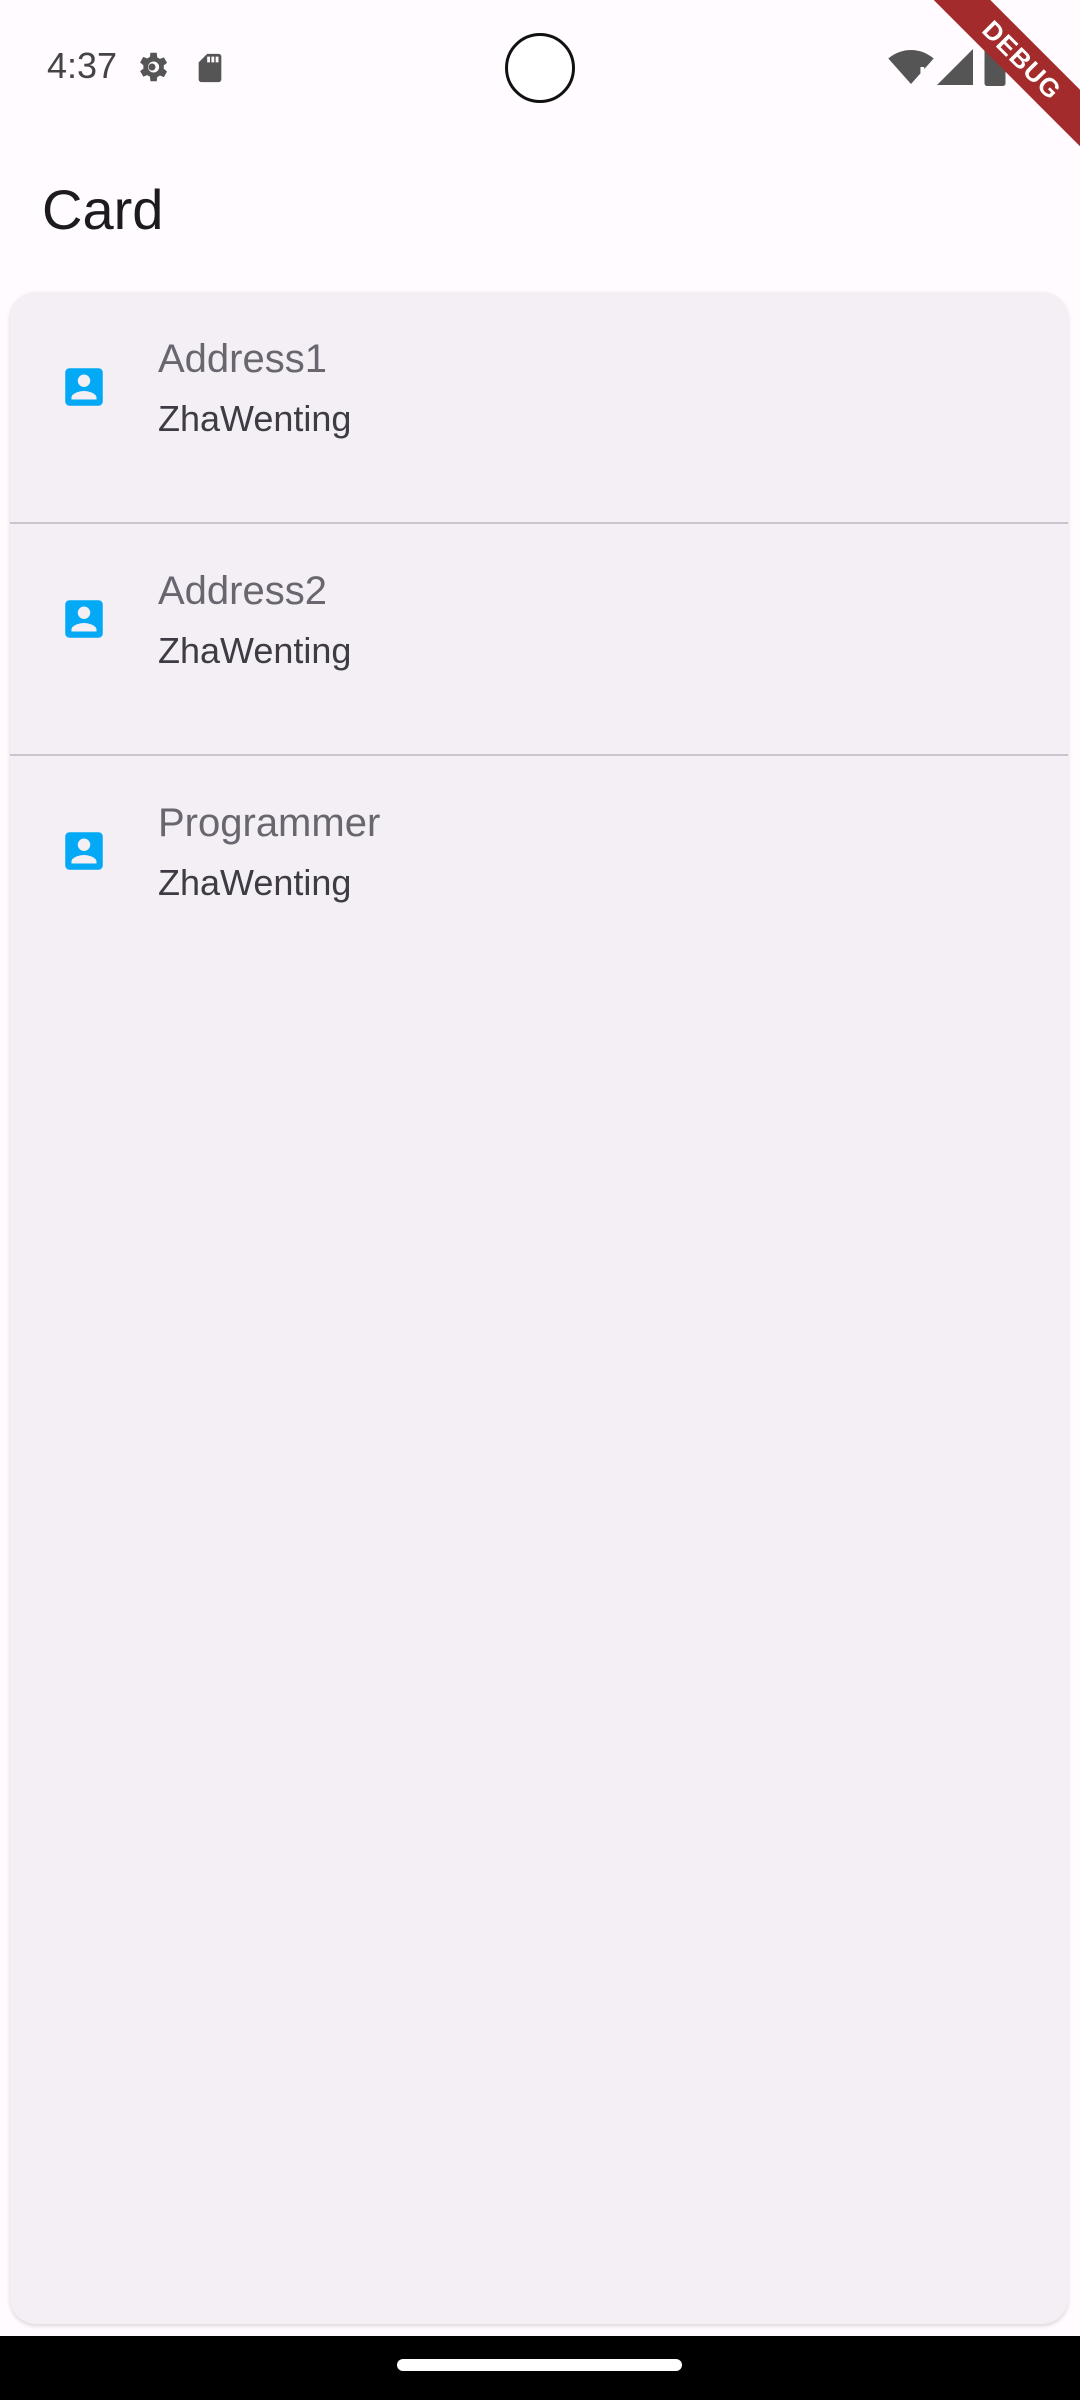 The image size is (1080, 2400). Describe the element at coordinates (154, 67) in the screenshot. I see `gear-icon` at that location.